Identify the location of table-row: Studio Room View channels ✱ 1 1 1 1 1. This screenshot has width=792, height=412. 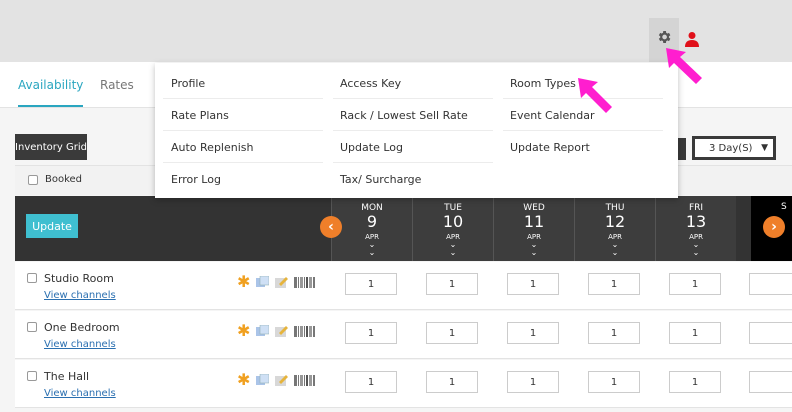
(403, 286).